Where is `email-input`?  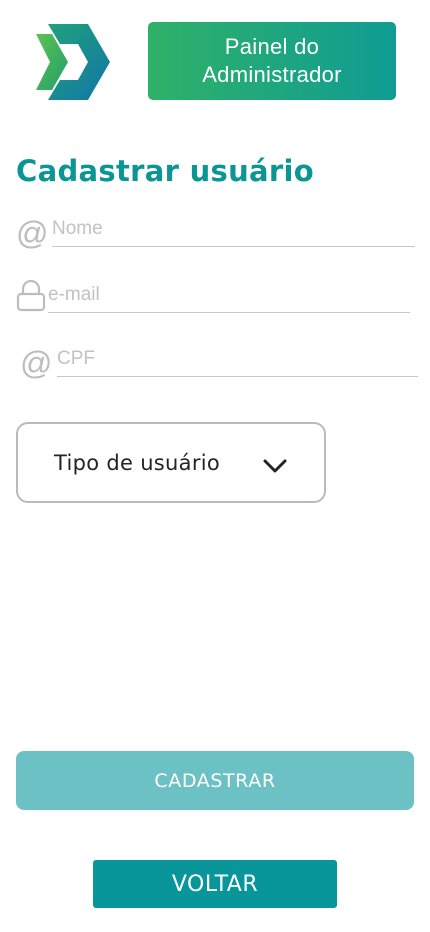 email-input is located at coordinates (229, 298).